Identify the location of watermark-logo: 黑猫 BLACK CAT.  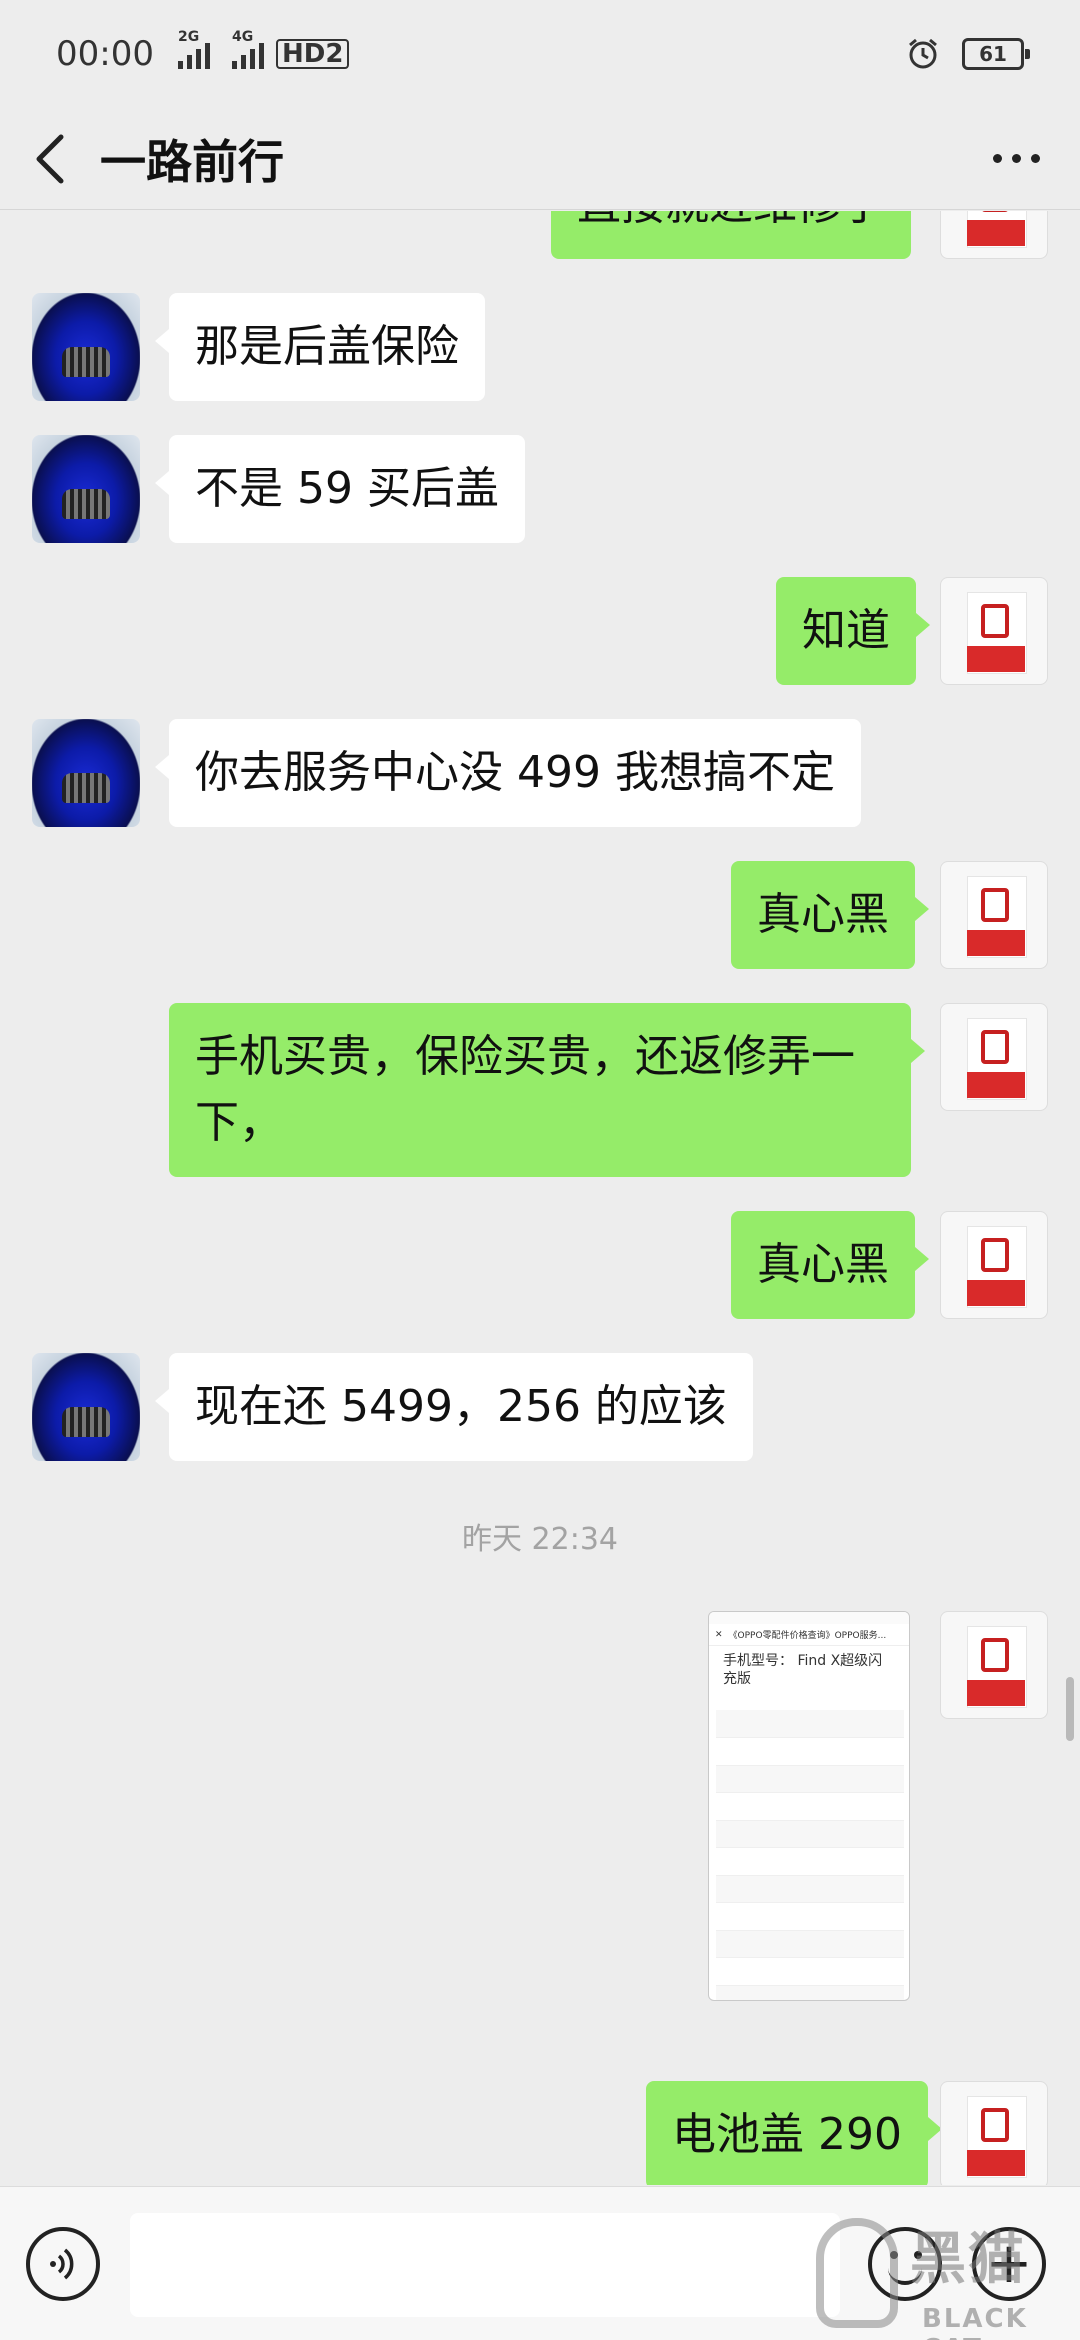
(945, 2276).